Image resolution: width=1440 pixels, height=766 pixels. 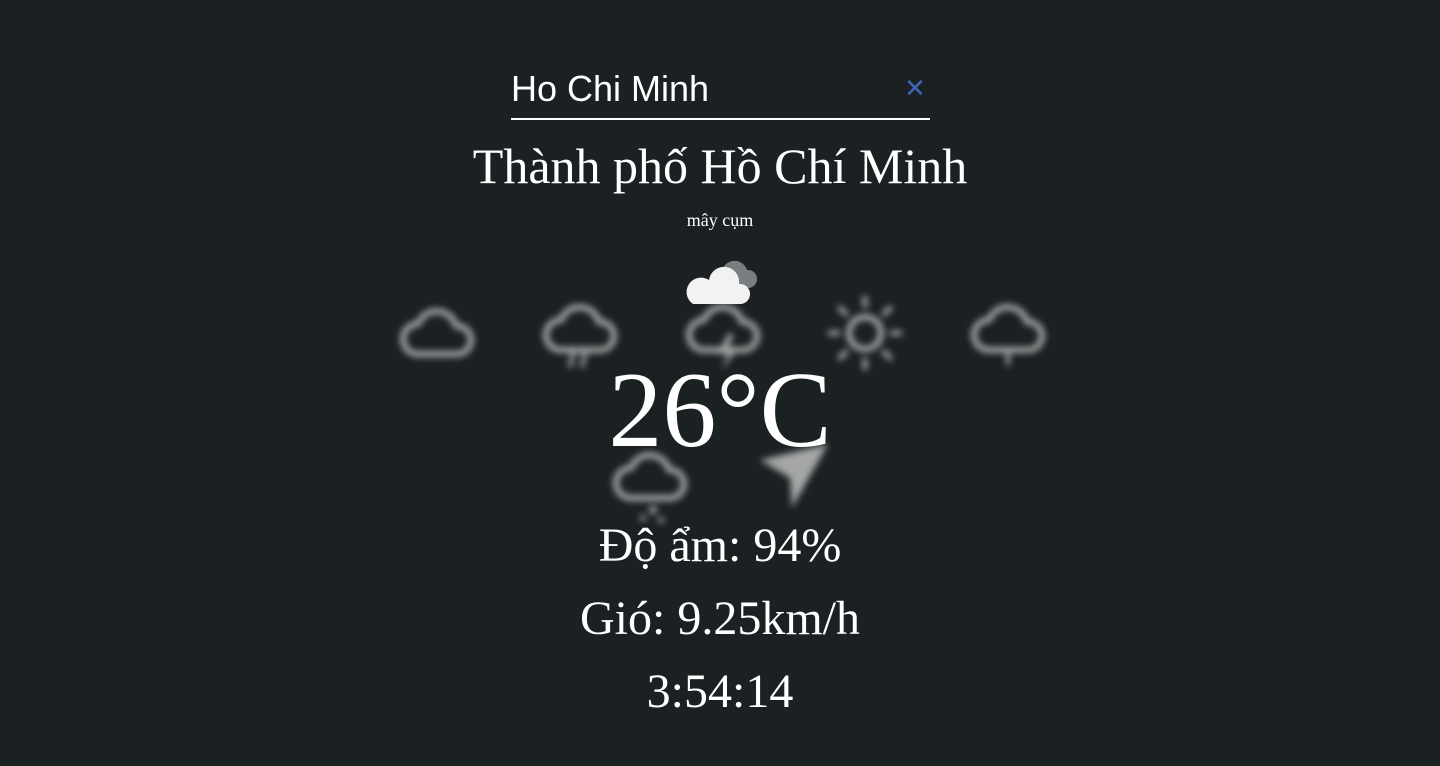 I want to click on city-name: Thành phố Hồ Chí Minh, so click(x=720, y=166).